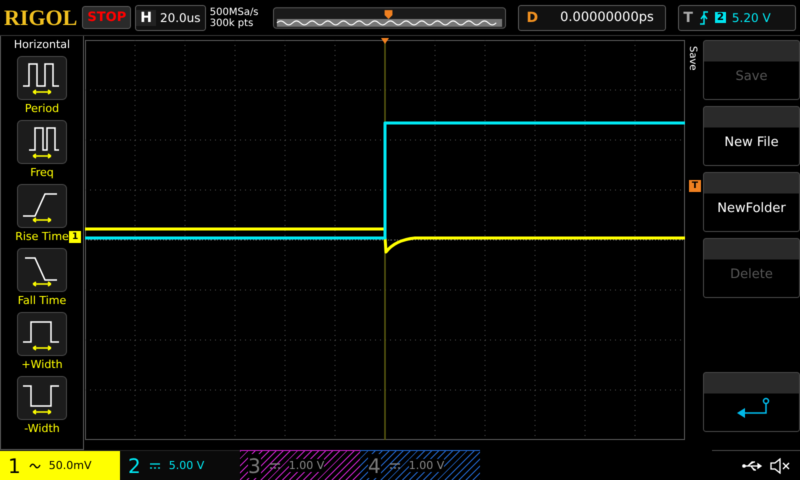 The height and width of the screenshot is (480, 800). Describe the element at coordinates (179, 17) in the screenshot. I see `timebase-value: 20.0us` at that location.